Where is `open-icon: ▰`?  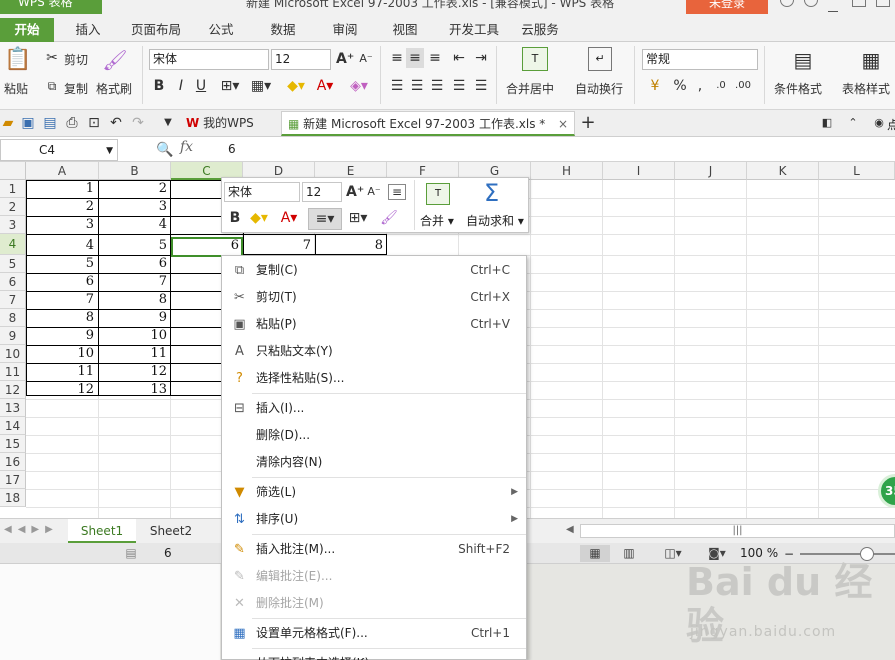
open-icon: ▰ is located at coordinates (8, 123).